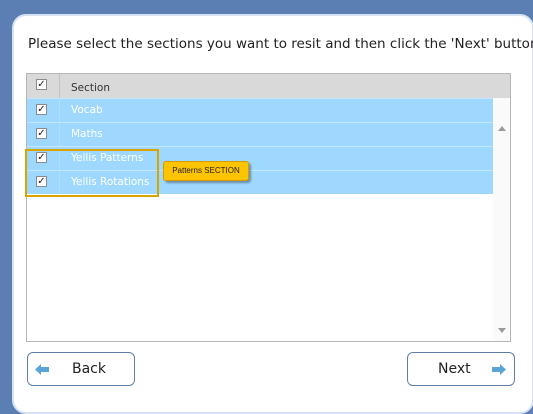 The height and width of the screenshot is (414, 533). I want to click on back-button: Back, so click(81, 369).